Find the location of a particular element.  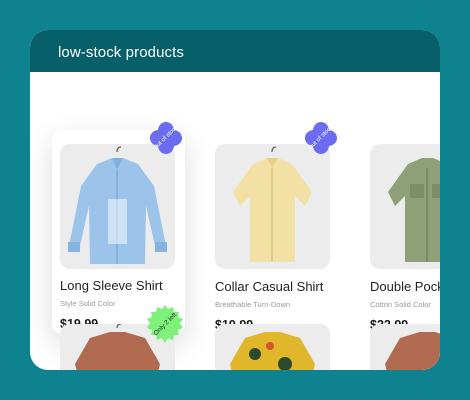

product-subtitle: Style Solid Color is located at coordinates (88, 303).